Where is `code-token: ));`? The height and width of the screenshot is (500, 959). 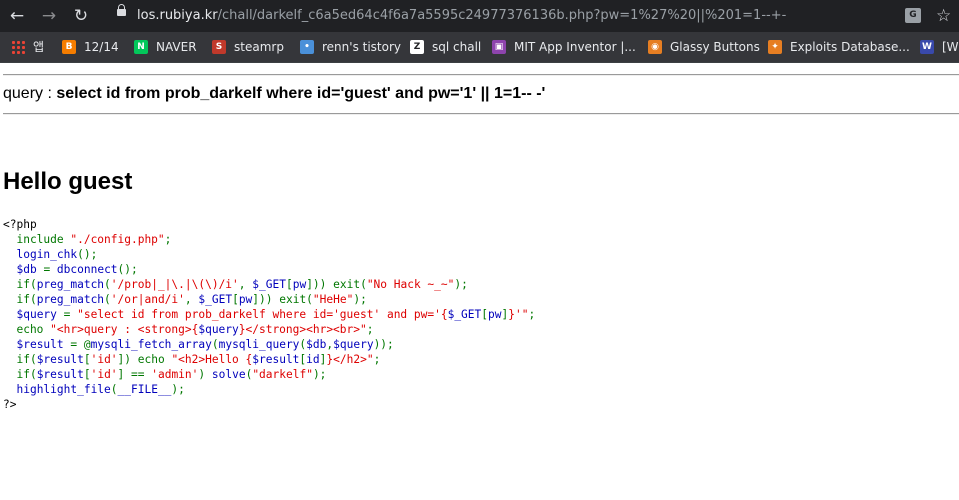 code-token: )); is located at coordinates (383, 344).